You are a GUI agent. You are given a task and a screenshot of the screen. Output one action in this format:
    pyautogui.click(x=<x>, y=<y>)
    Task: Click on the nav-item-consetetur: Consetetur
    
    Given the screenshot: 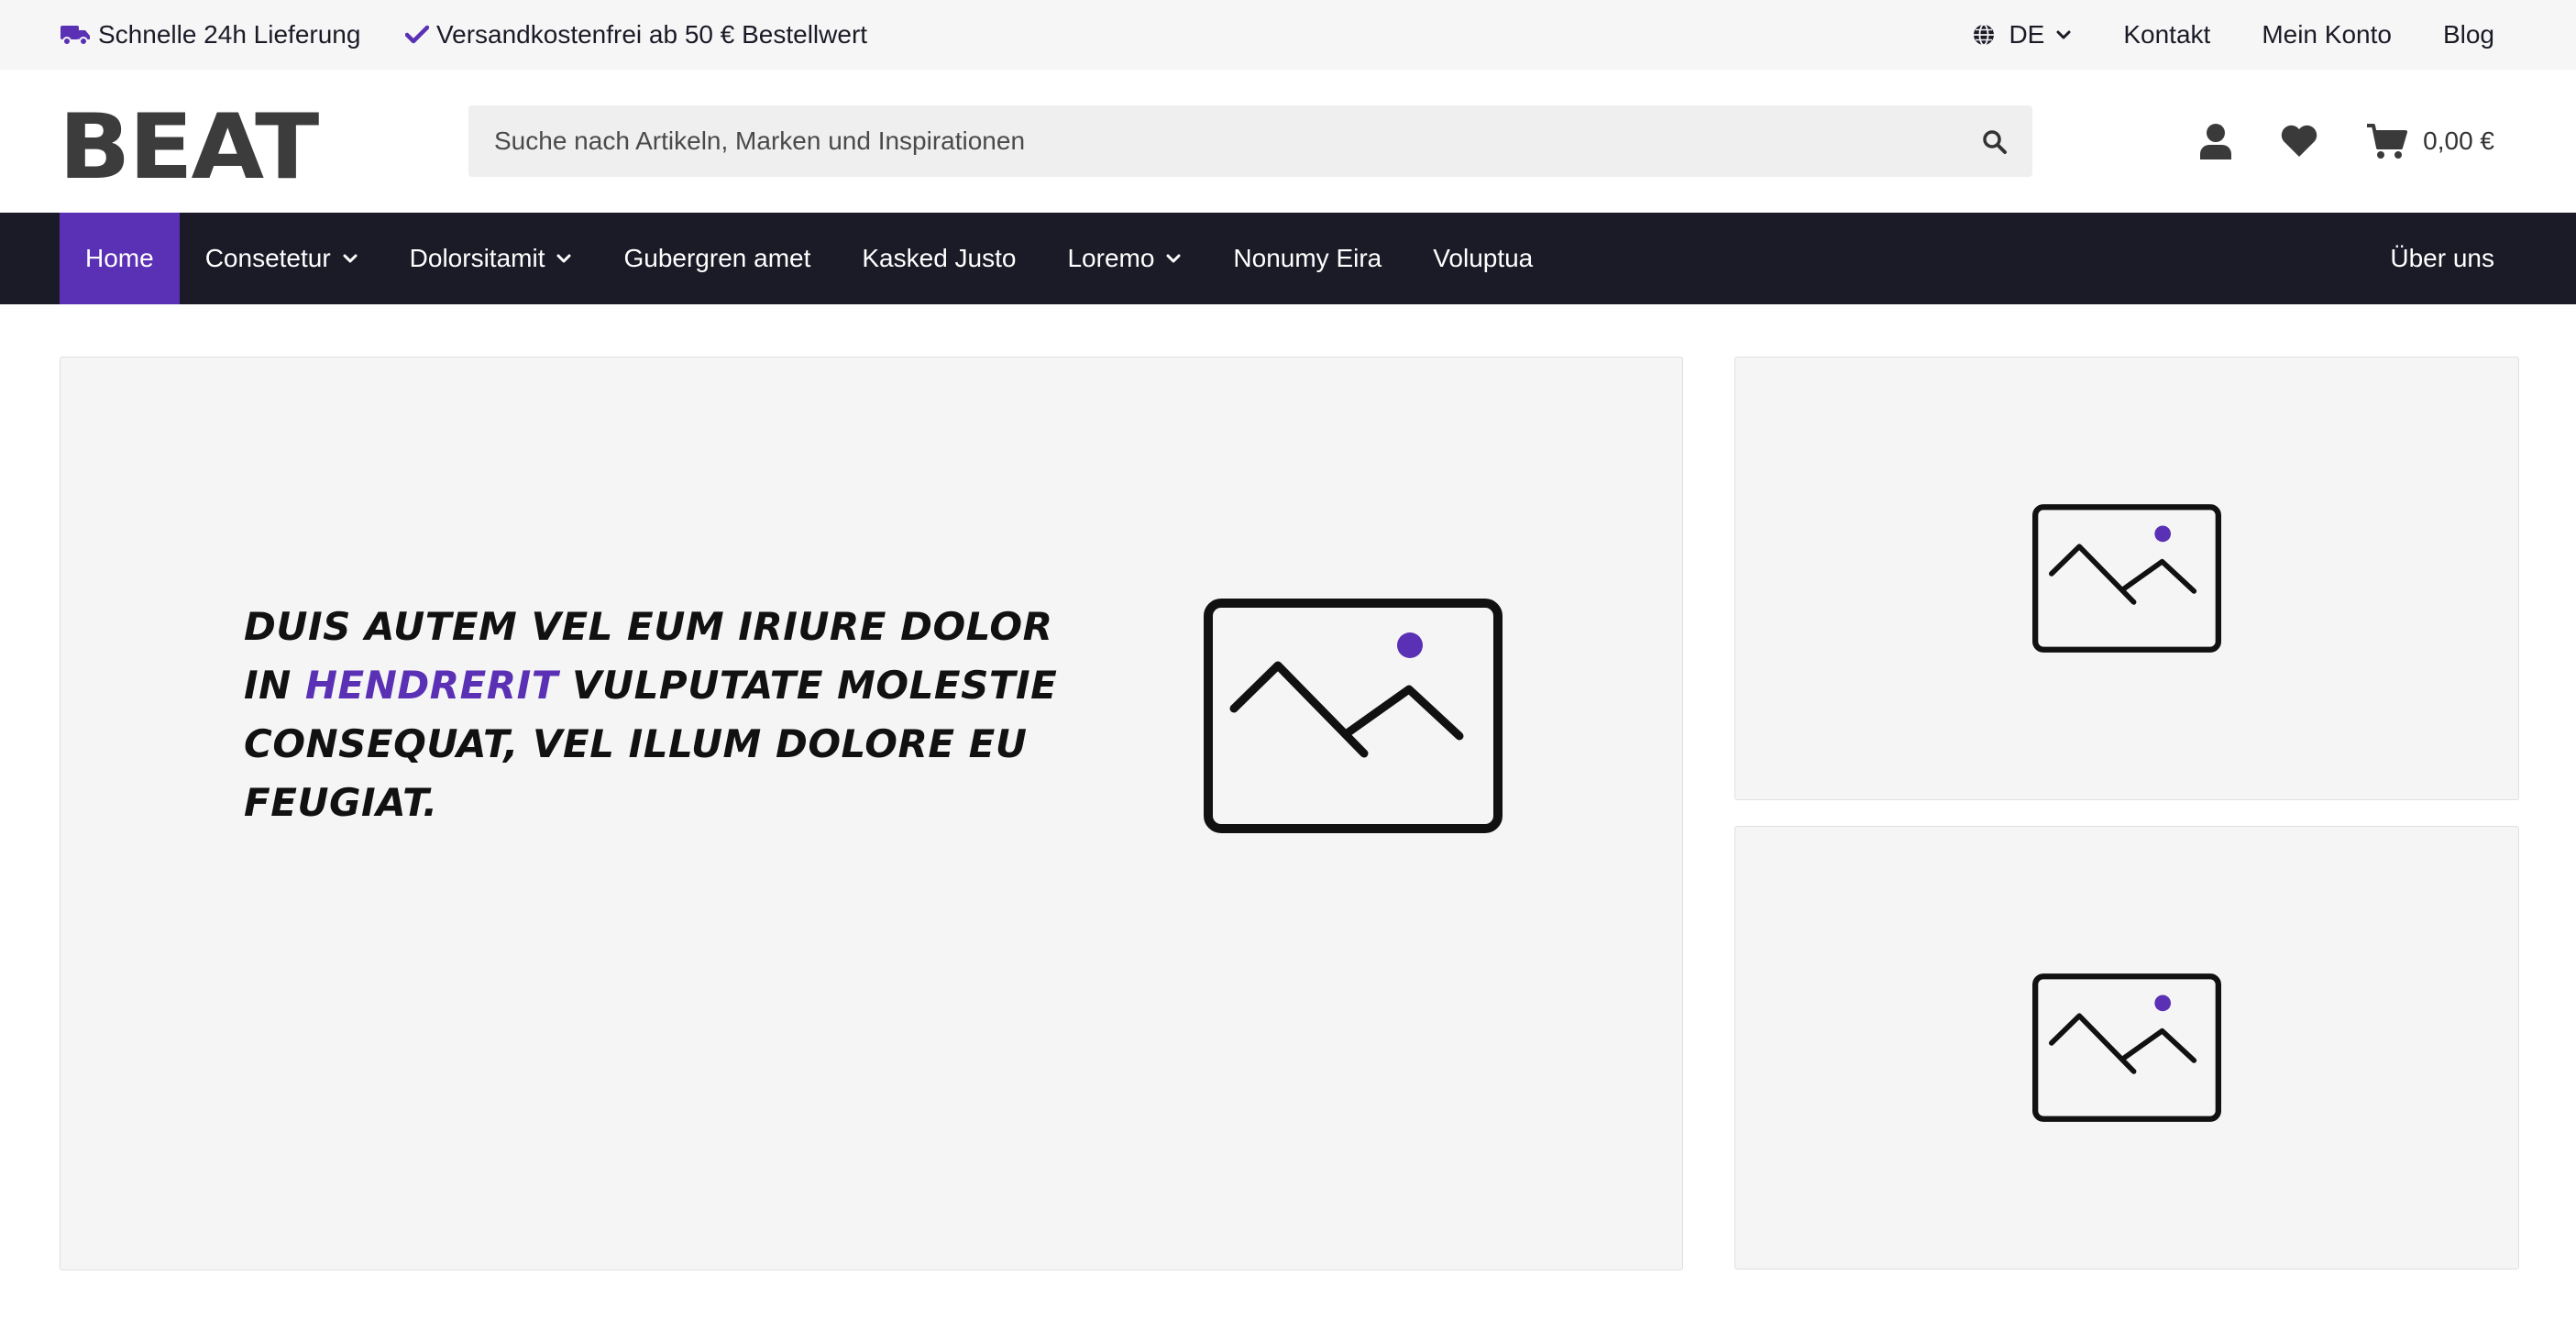 What is the action you would take?
    pyautogui.click(x=282, y=258)
    